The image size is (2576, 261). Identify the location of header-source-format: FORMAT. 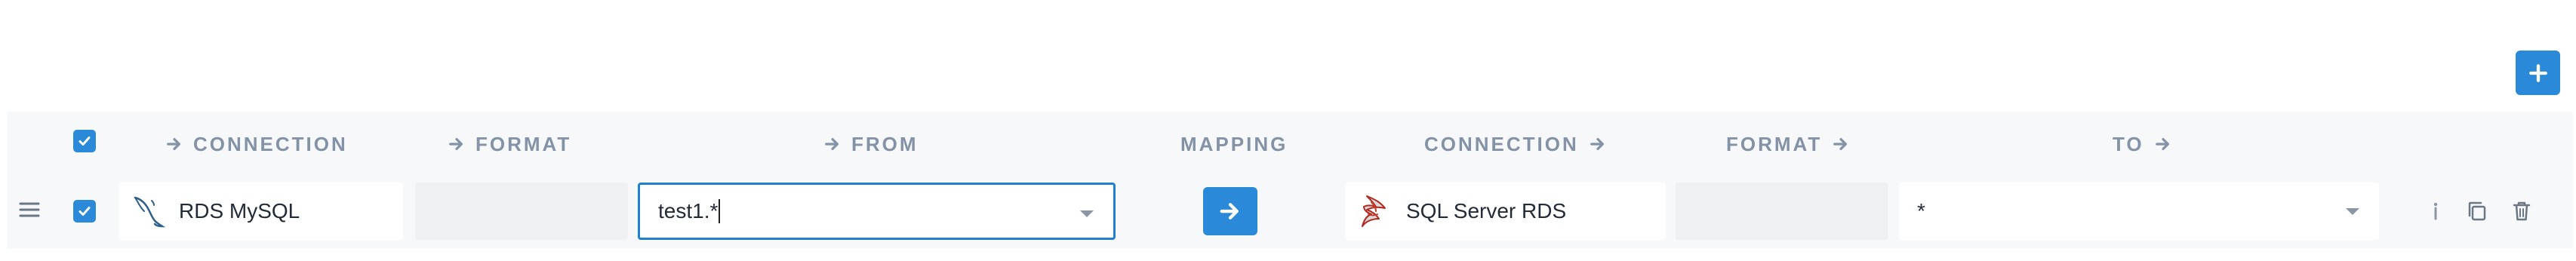
(509, 144).